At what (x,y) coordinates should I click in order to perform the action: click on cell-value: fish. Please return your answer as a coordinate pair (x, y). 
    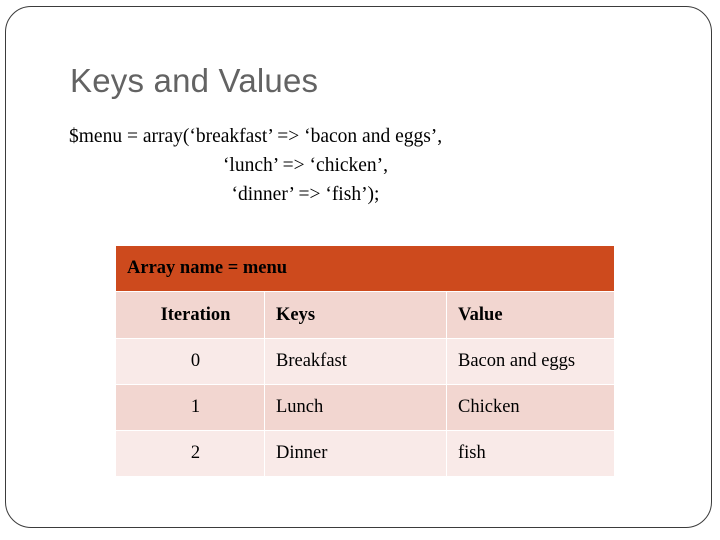
    Looking at the image, I should click on (531, 453).